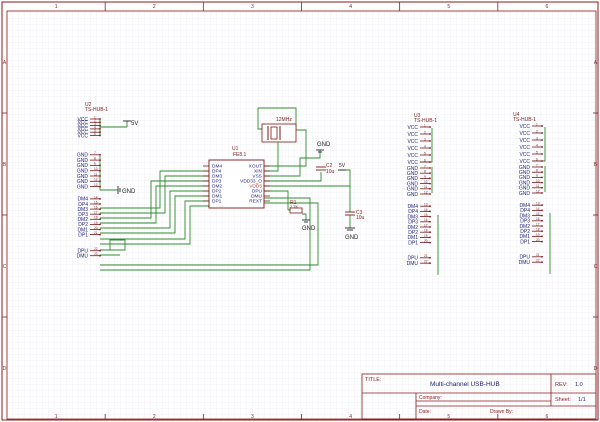 This screenshot has width=600, height=422. I want to click on vcc-symbol-mid: 5V, so click(342, 167).